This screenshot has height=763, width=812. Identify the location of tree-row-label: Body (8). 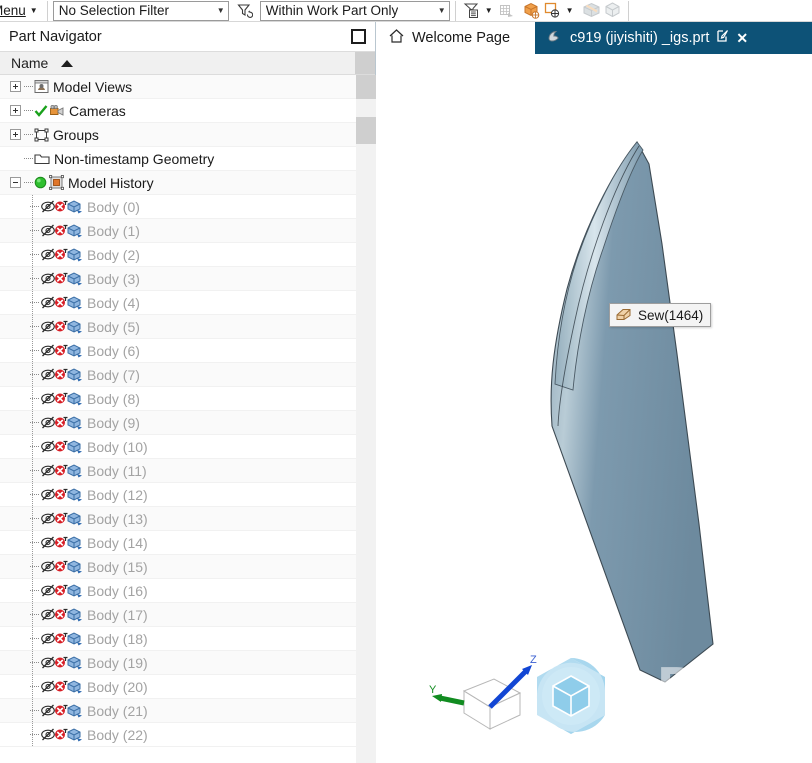
(113, 398).